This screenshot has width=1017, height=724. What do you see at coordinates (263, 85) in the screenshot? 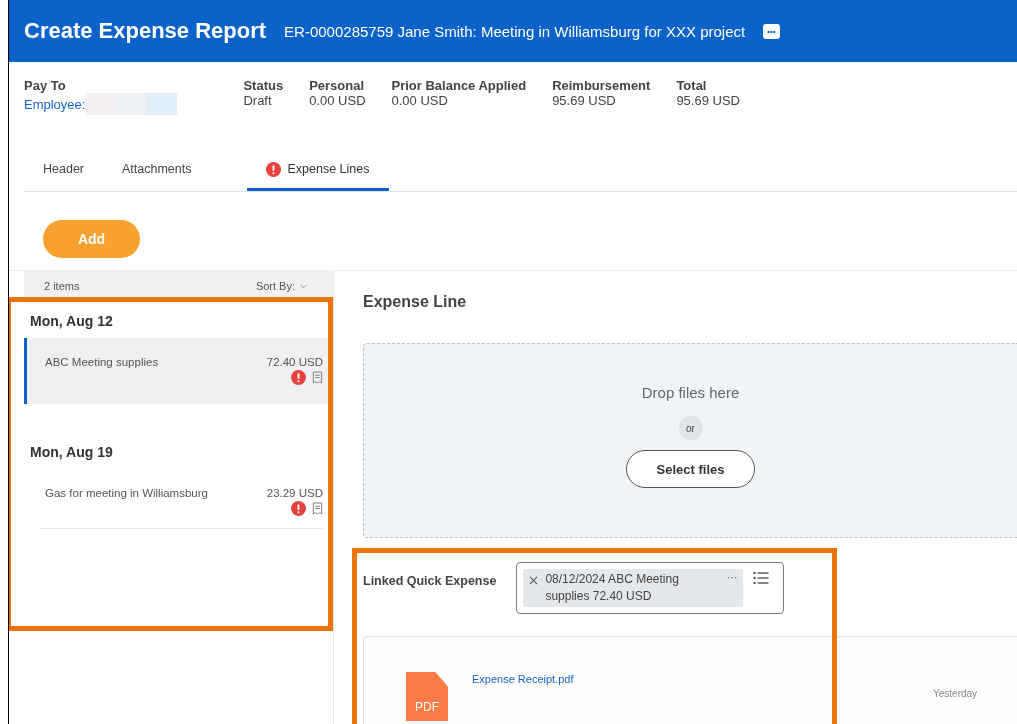
I see `field-label: Status` at bounding box center [263, 85].